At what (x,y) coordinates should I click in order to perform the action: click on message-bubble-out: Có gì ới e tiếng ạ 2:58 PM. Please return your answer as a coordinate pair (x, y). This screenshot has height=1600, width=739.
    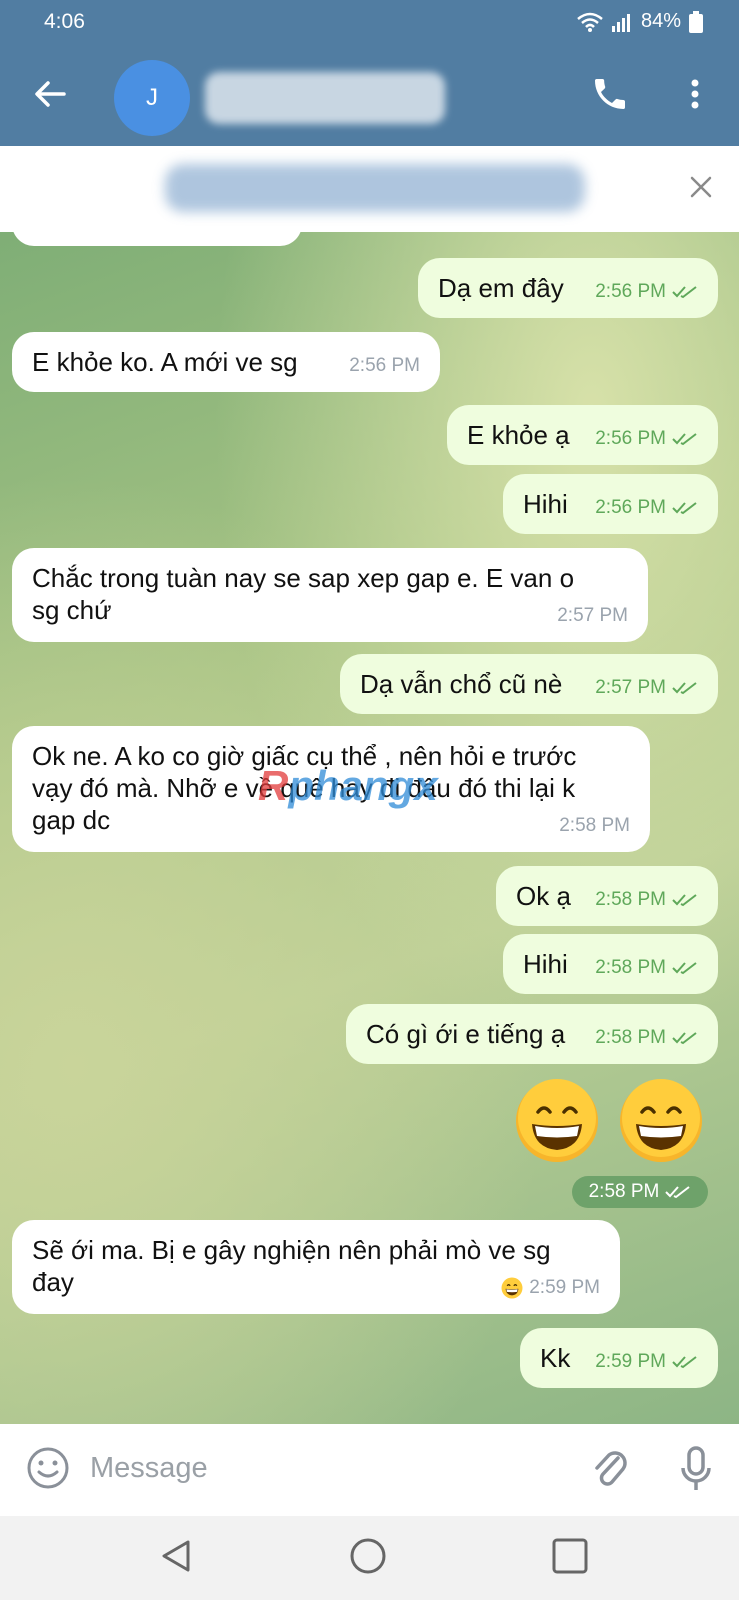
    Looking at the image, I should click on (532, 1034).